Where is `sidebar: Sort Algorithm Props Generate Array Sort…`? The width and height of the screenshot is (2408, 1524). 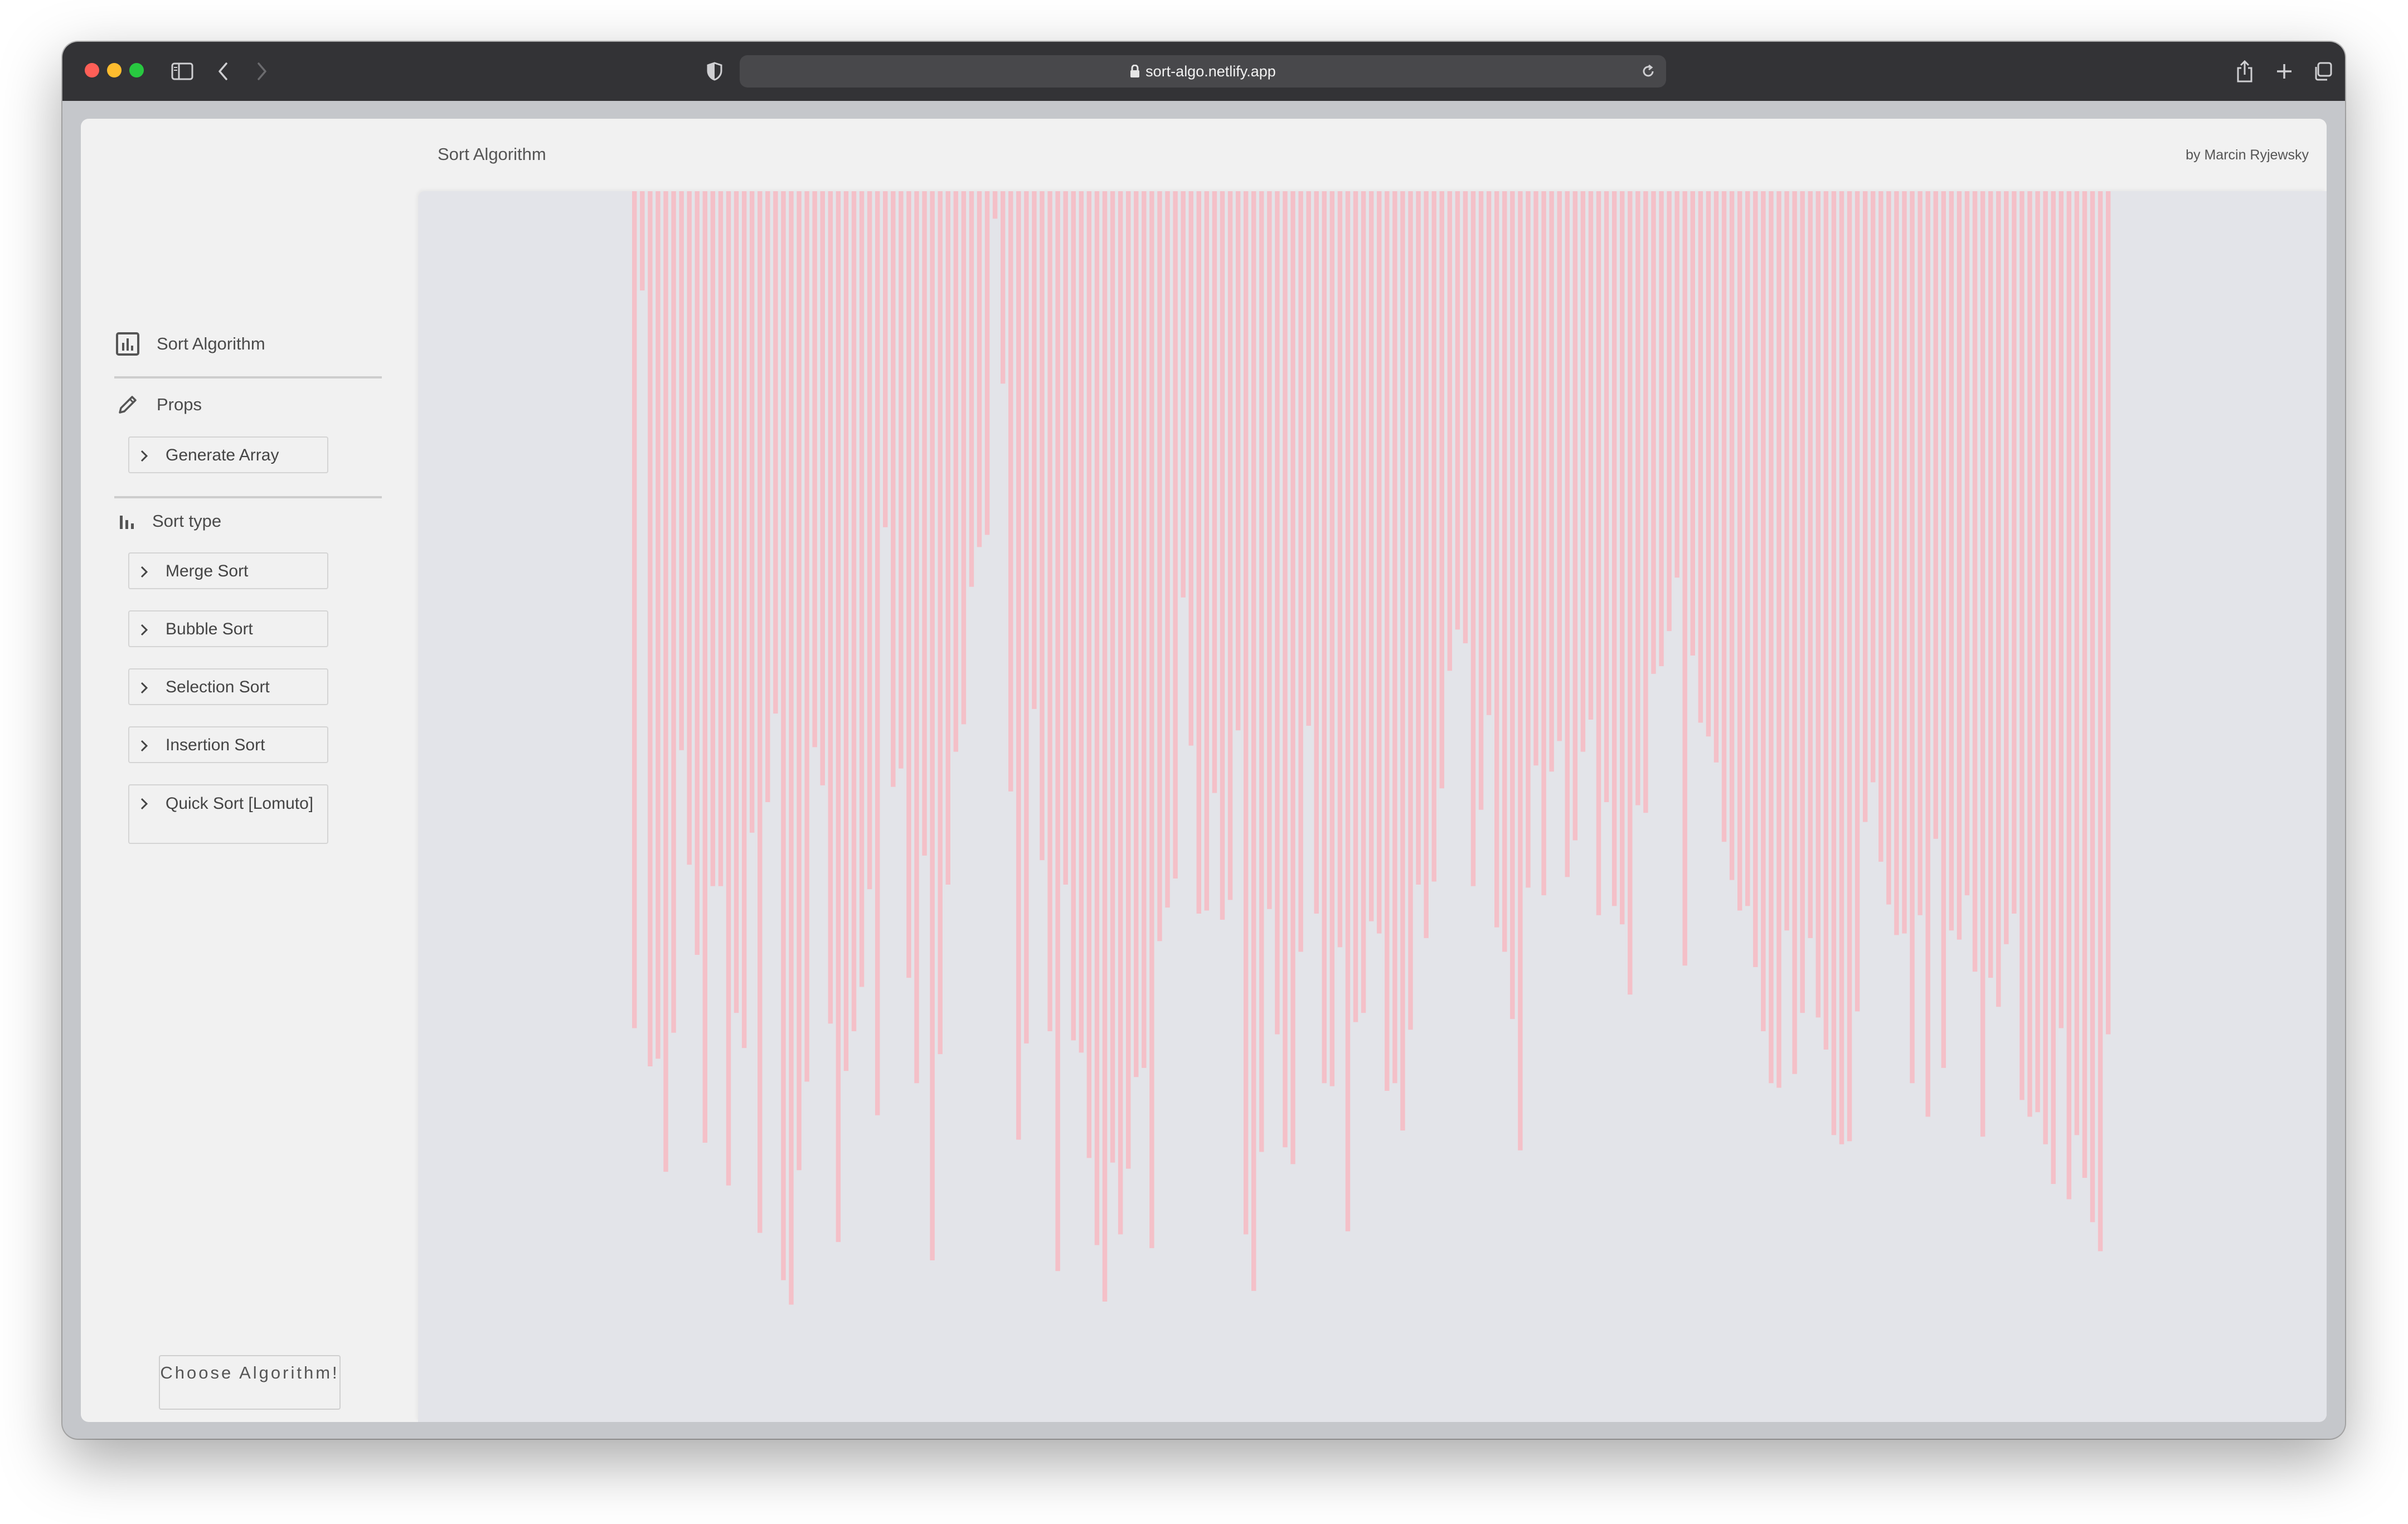
sidebar: Sort Algorithm Props Generate Array Sort… is located at coordinates (249, 806).